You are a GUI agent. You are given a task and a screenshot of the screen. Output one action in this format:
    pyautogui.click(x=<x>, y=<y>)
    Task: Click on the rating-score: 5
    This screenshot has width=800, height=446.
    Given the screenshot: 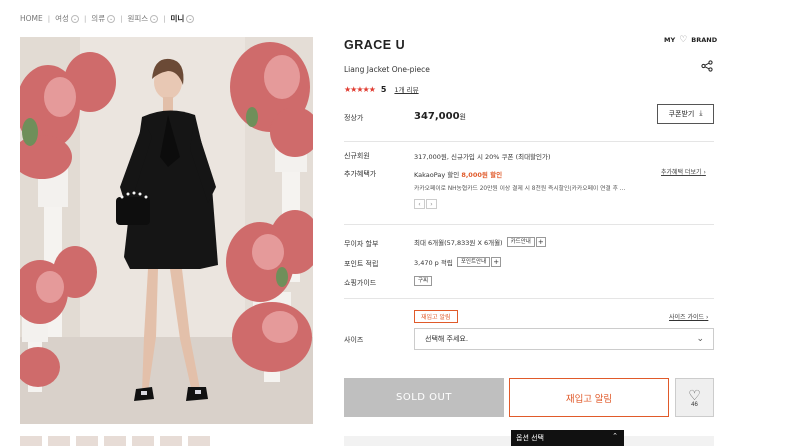 What is the action you would take?
    pyautogui.click(x=383, y=89)
    